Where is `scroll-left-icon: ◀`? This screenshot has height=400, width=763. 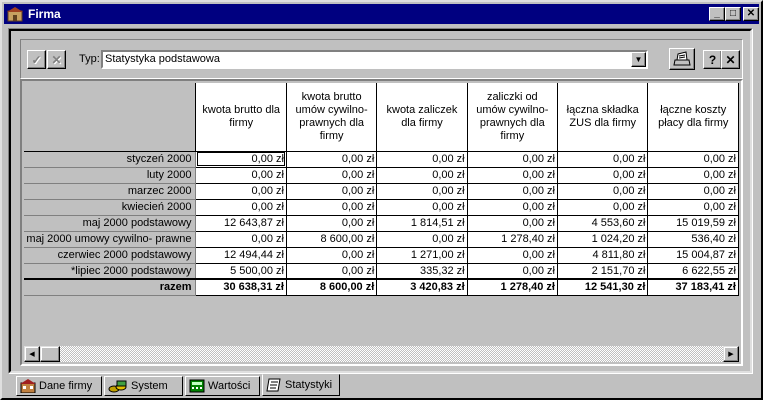 scroll-left-icon: ◀ is located at coordinates (32, 354).